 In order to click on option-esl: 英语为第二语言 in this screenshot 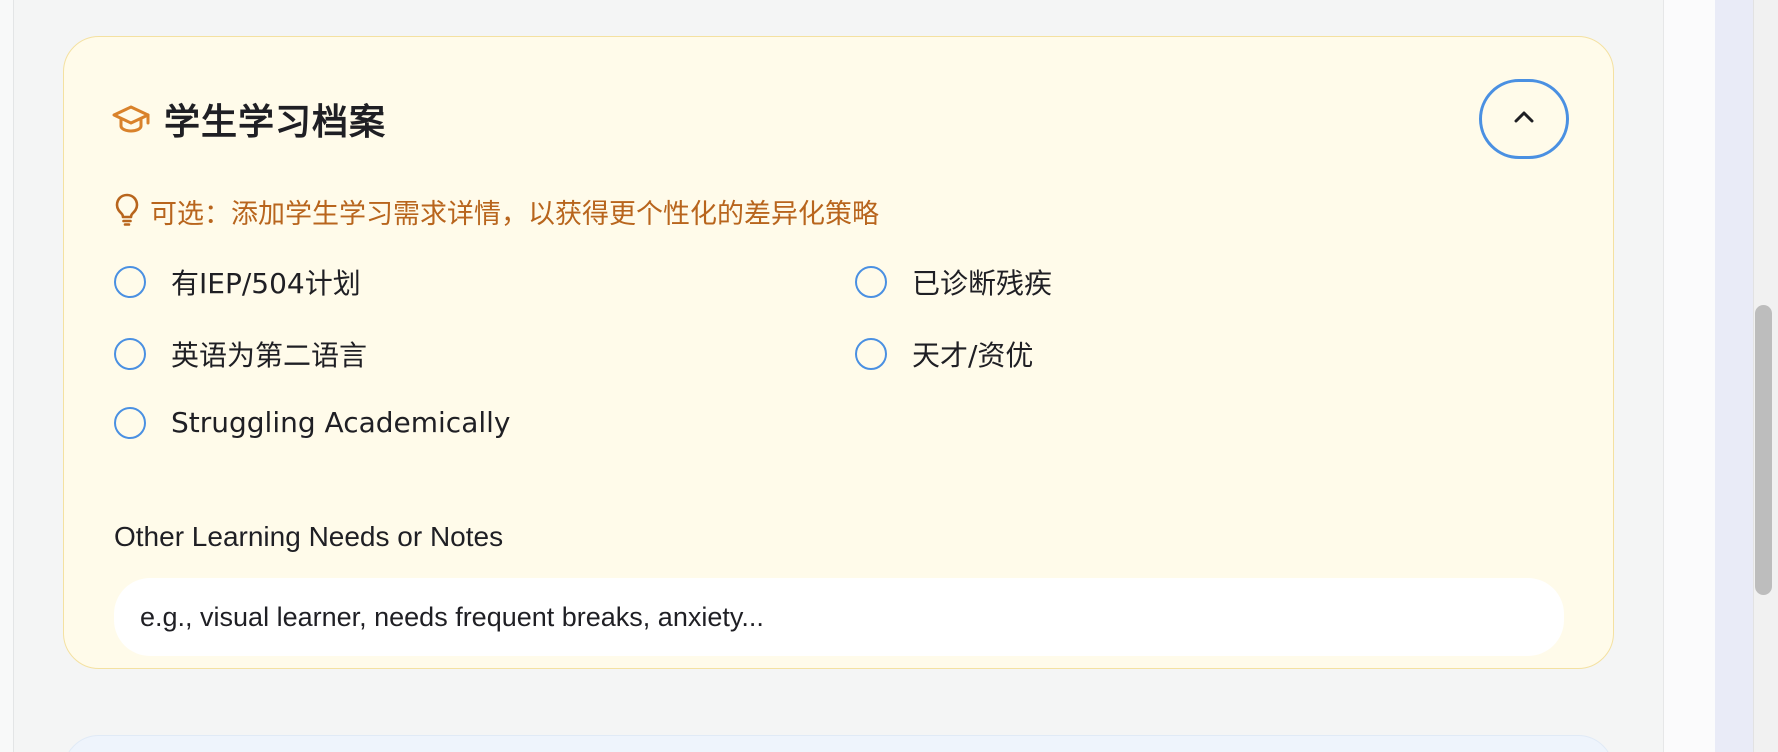, I will do `click(240, 354)`.